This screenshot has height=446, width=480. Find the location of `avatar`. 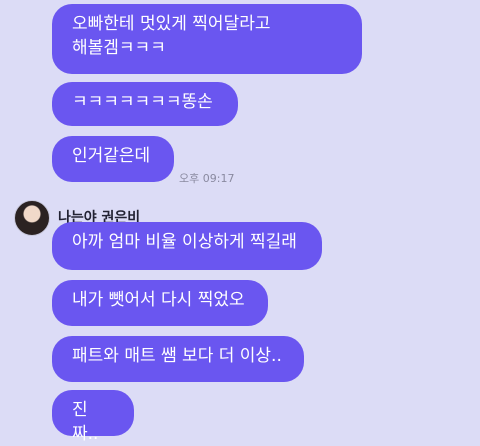

avatar is located at coordinates (32, 218).